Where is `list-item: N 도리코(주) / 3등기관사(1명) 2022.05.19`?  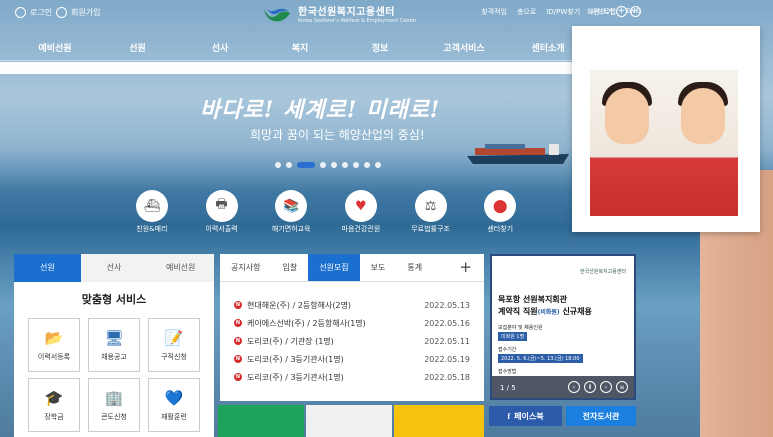
list-item: N 도리코(주) / 3등기관사(1명) 2022.05.19 is located at coordinates (352, 359).